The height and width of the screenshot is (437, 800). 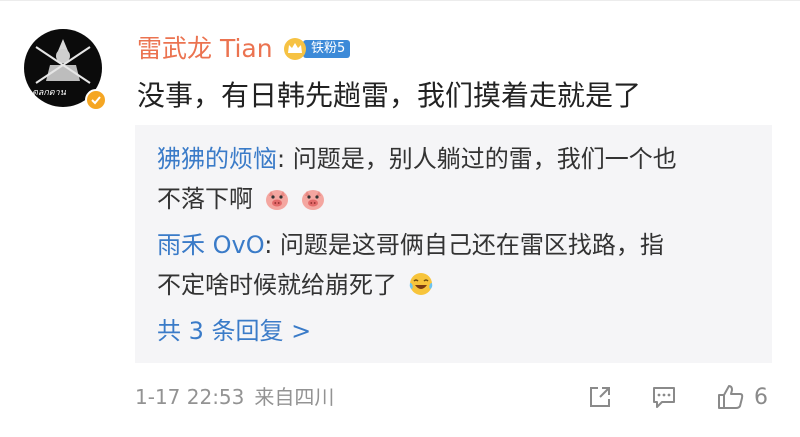 I want to click on share-button, so click(x=600, y=397).